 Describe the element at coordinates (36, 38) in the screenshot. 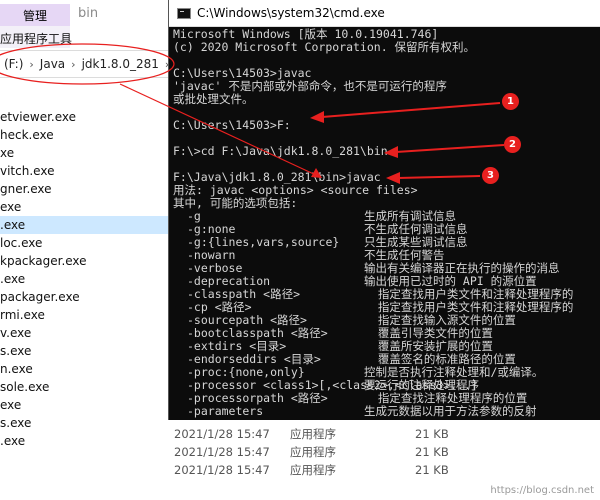

I see `ribbon-group-label-app-tools: 应用程序工具` at that location.